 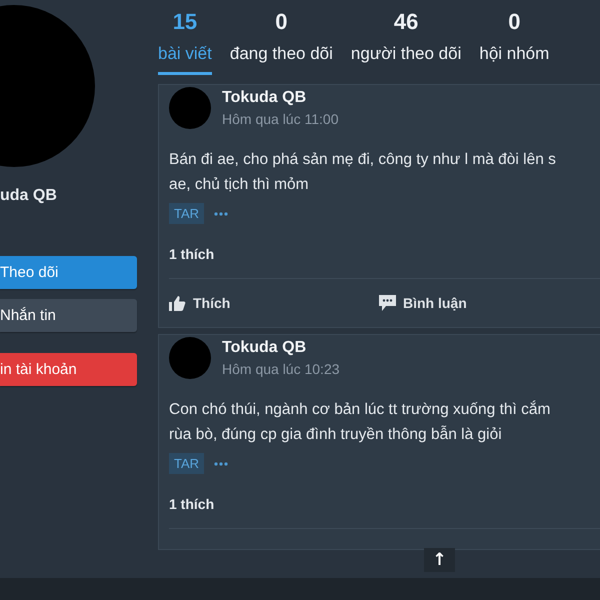 I want to click on account-action-button: in tài khoản, so click(x=68, y=369).